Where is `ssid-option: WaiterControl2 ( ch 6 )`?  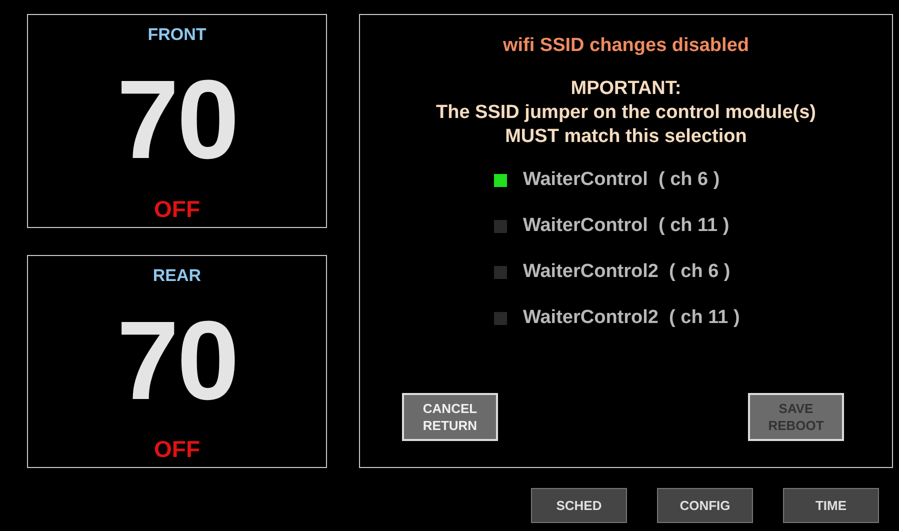
ssid-option: WaiterControl2 ( ch 6 ) is located at coordinates (626, 272).